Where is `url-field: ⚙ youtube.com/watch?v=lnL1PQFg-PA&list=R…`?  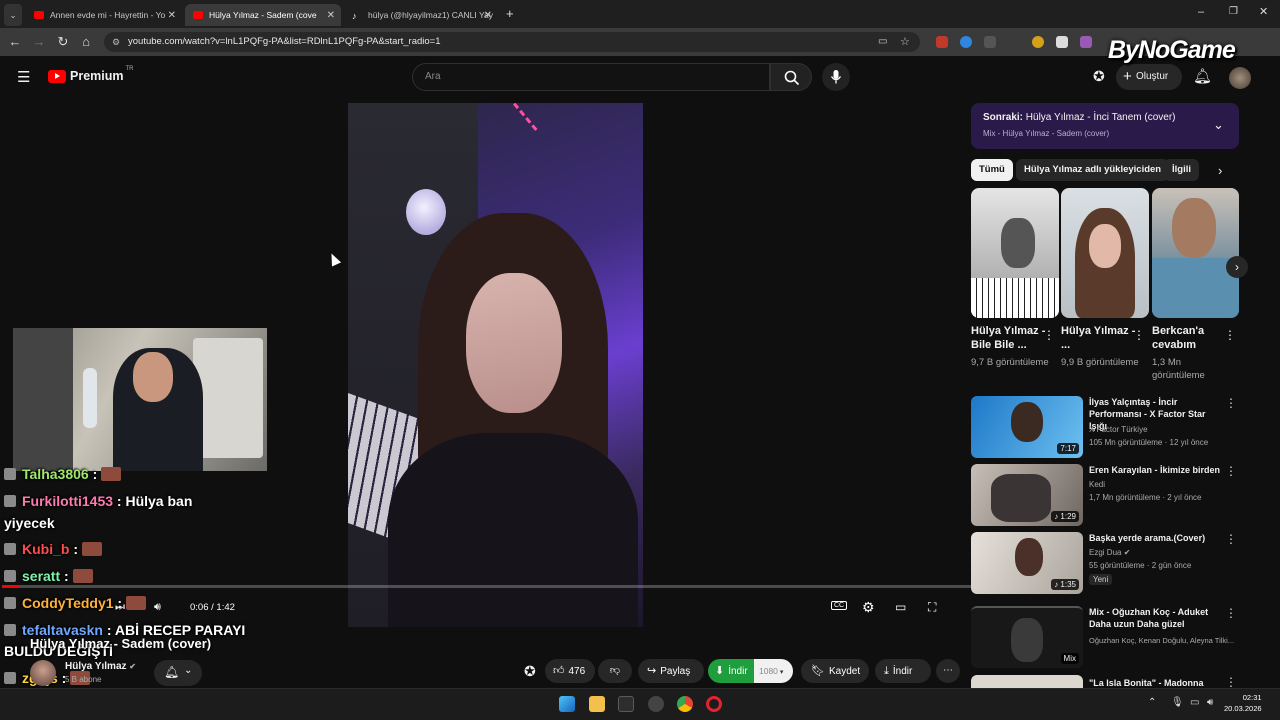 url-field: ⚙ youtube.com/watch?v=lnL1PQFg-PA&list=R… is located at coordinates (512, 42).